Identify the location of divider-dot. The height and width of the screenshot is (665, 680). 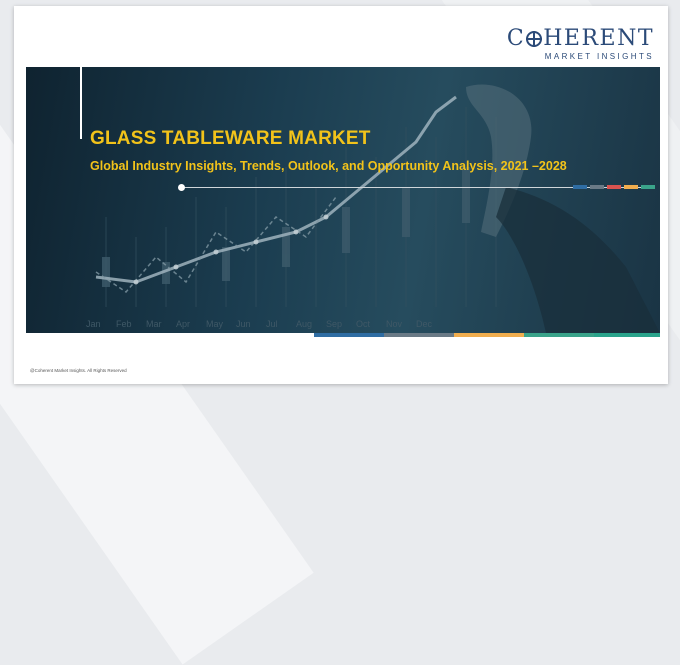
(181, 187).